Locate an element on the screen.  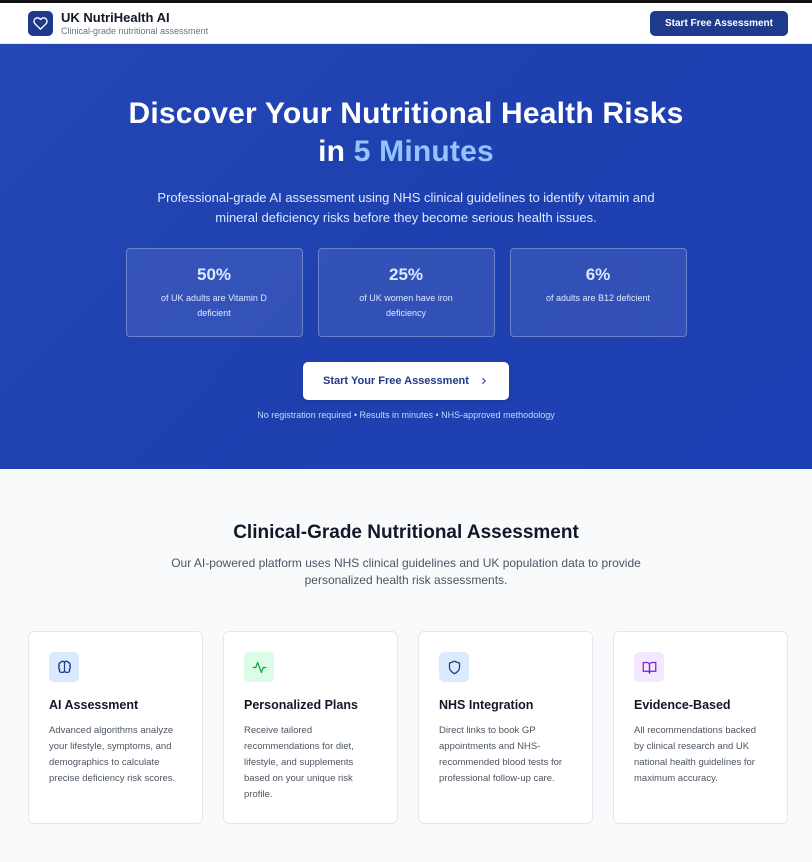
feature-title: Evidence-Based is located at coordinates (682, 705).